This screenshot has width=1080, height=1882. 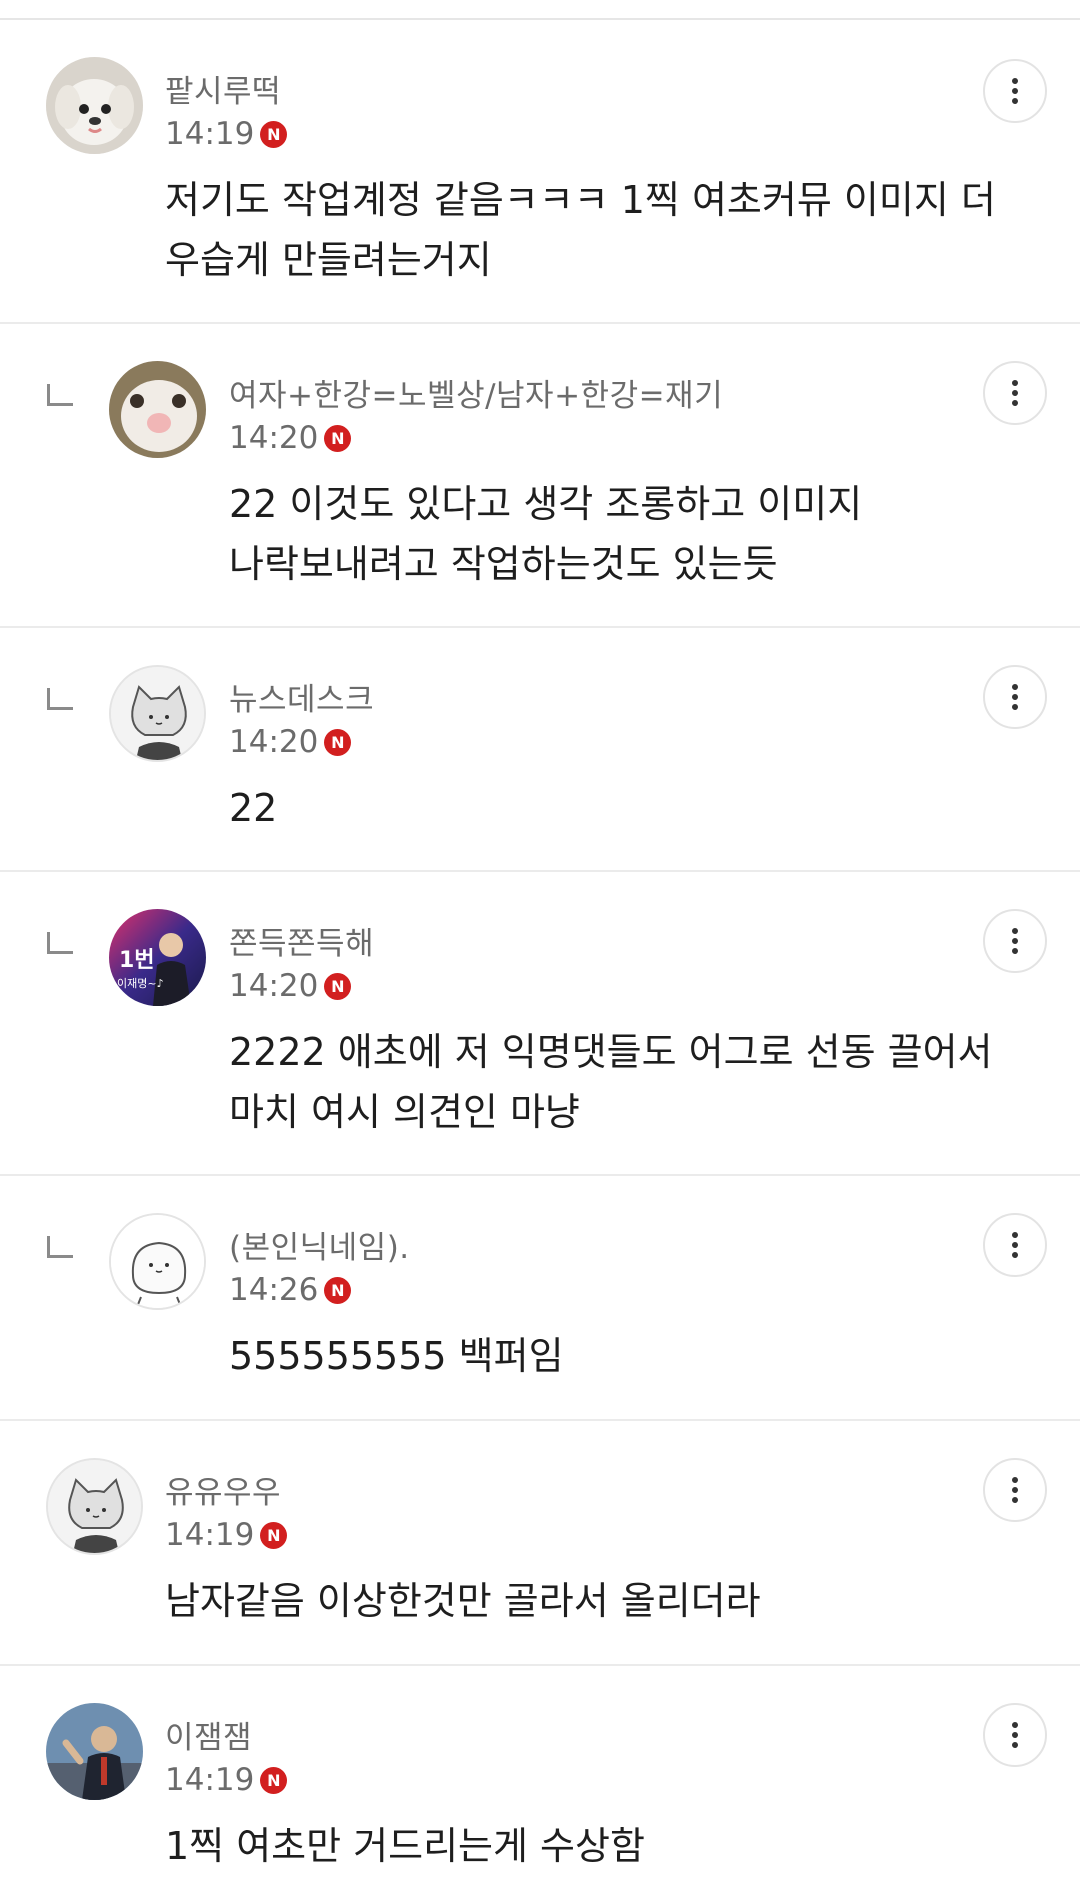 What do you see at coordinates (328, 260) in the screenshot?
I see `comment-line: 우습게 만들려는거지` at bounding box center [328, 260].